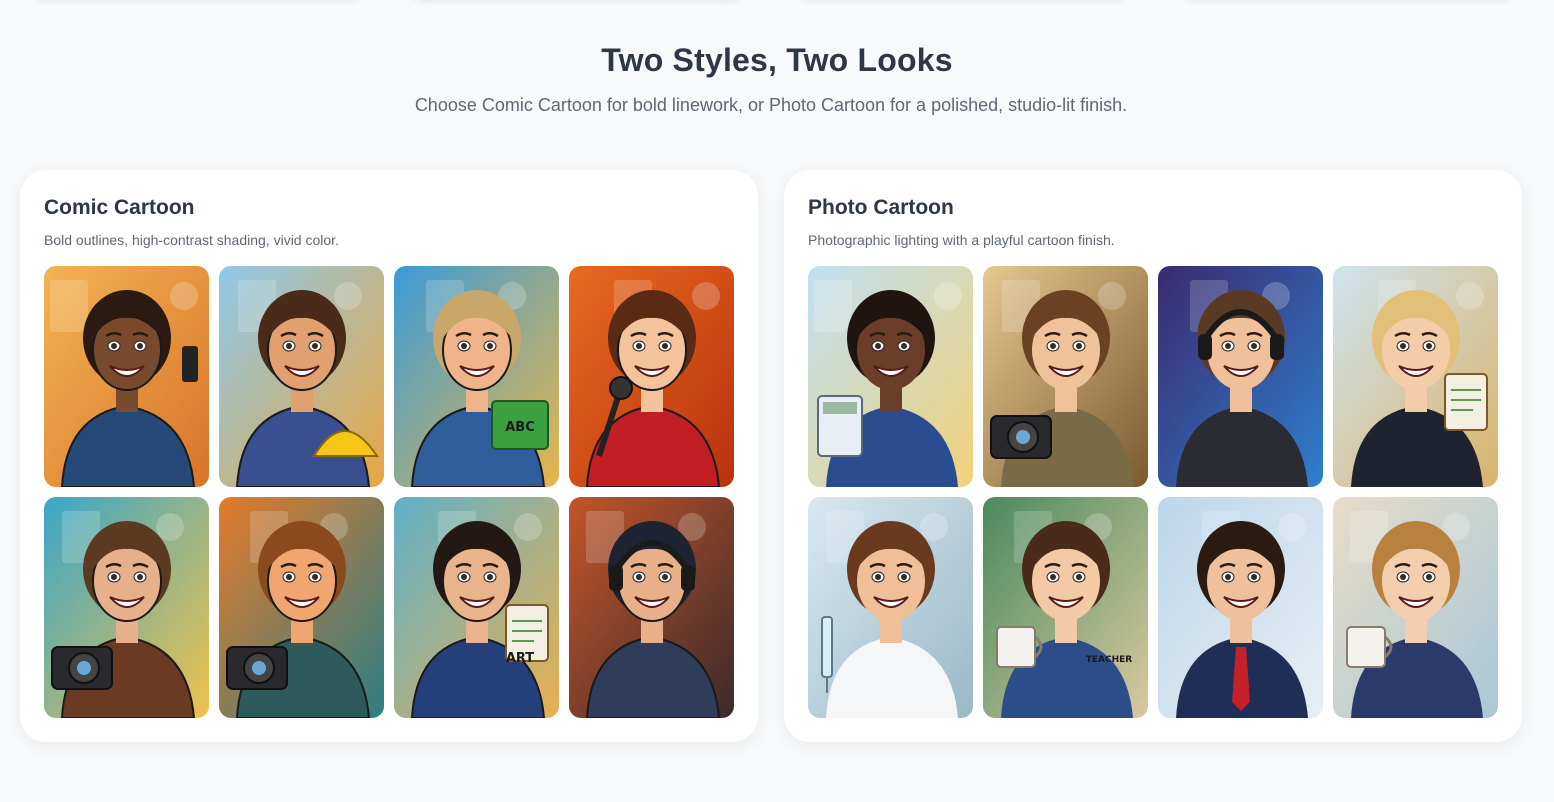 This screenshot has height=802, width=1554. I want to click on prop-label: ART, so click(520, 658).